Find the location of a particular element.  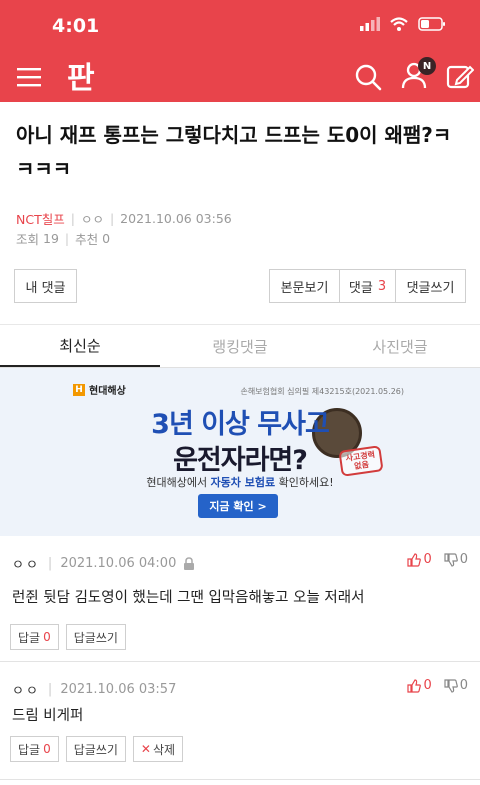

delete-label: 삭제 is located at coordinates (164, 749).